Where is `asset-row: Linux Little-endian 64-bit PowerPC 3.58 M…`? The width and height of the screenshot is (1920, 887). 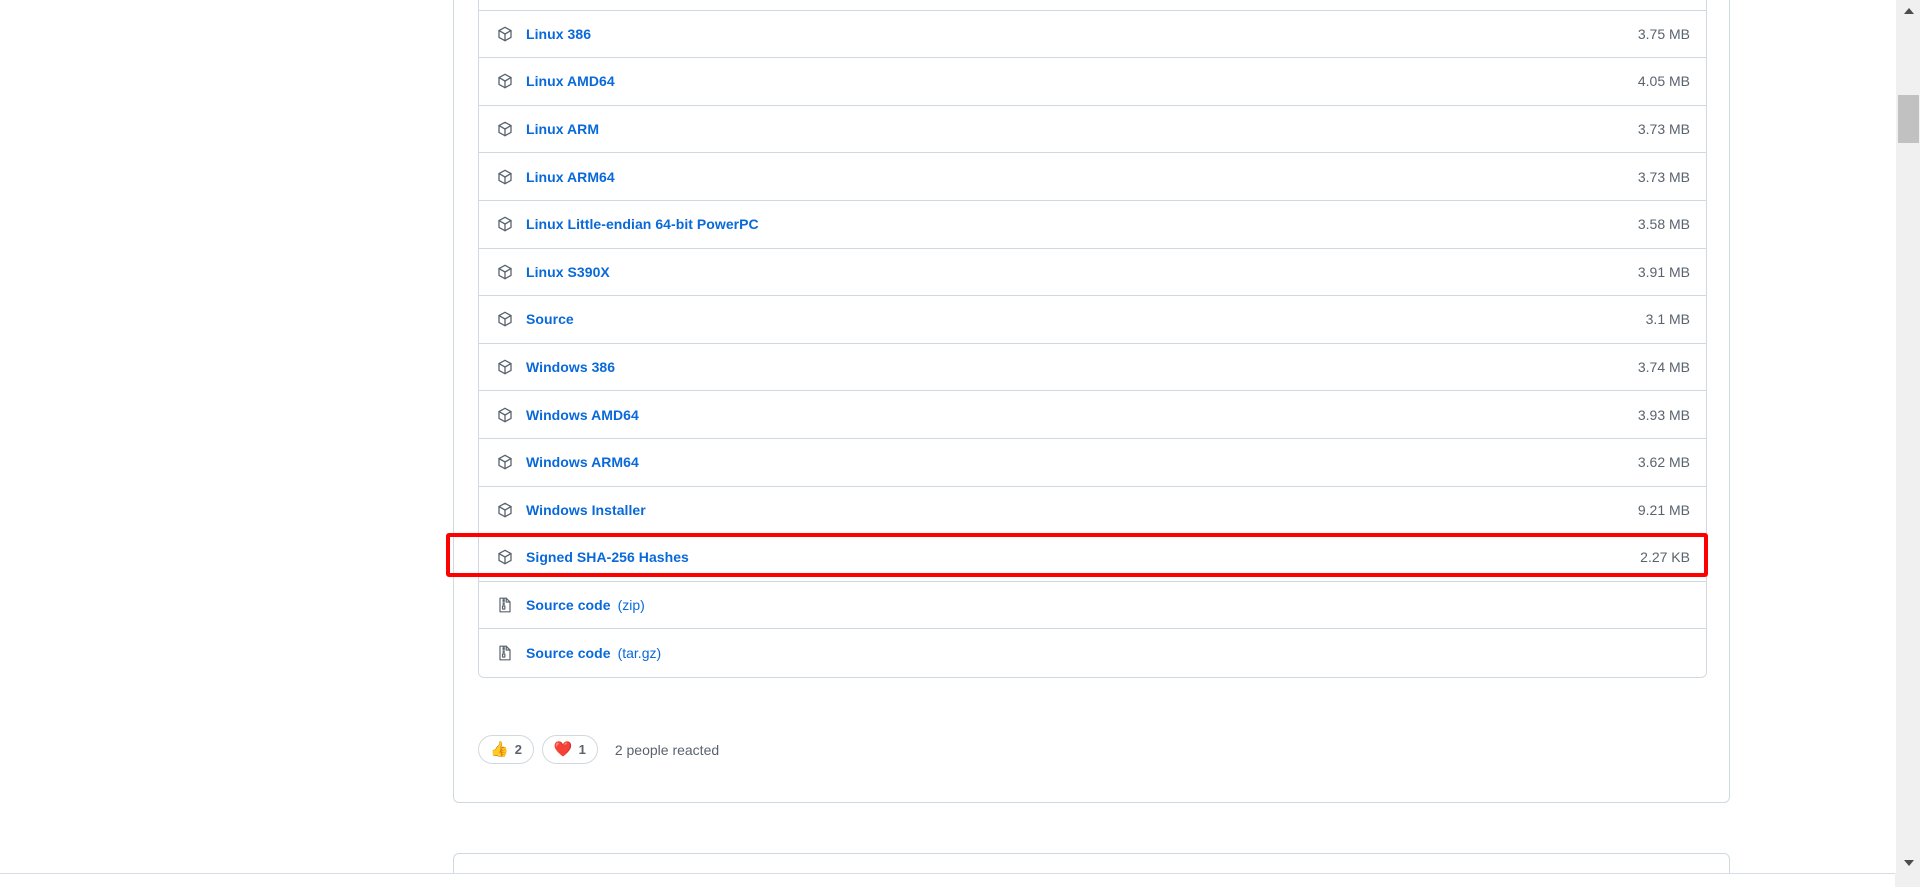 asset-row: Linux Little-endian 64-bit PowerPC 3.58 M… is located at coordinates (1092, 224).